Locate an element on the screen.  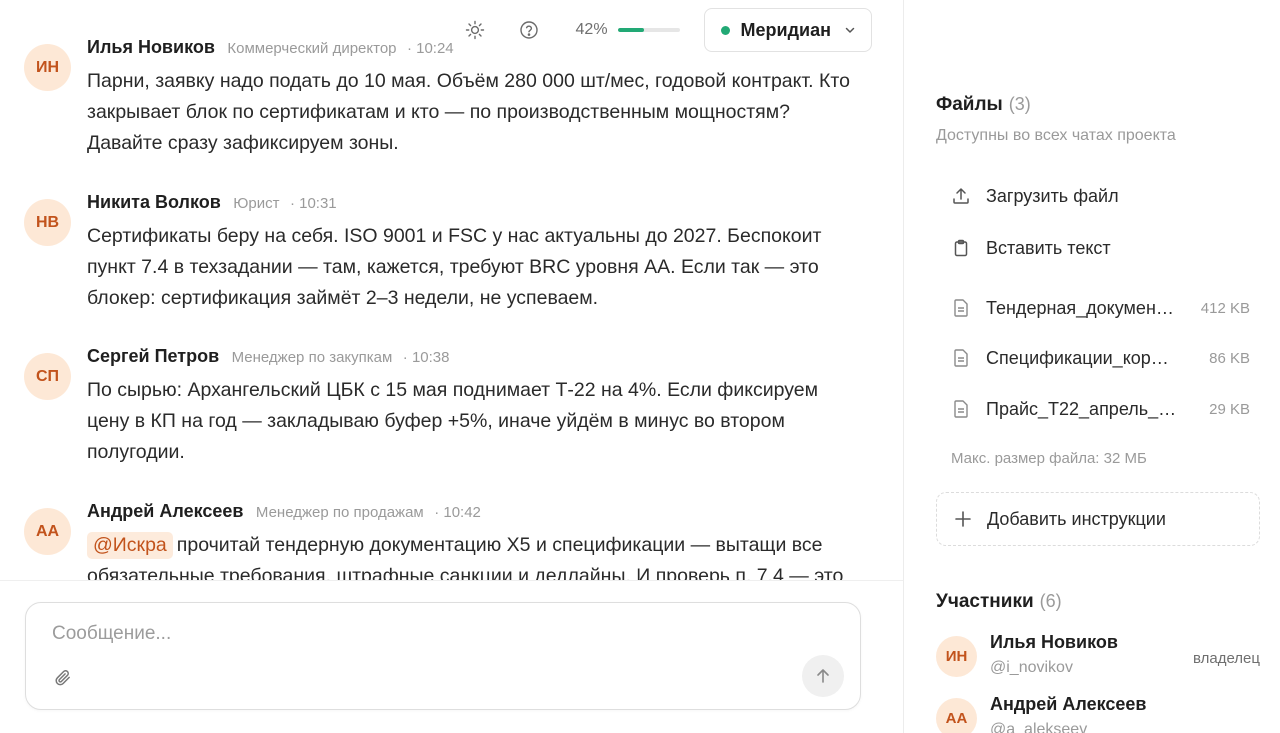
file-item: Прайс_Т22_апрель_2025.xlsx 29 KB is located at coordinates (1100, 409).